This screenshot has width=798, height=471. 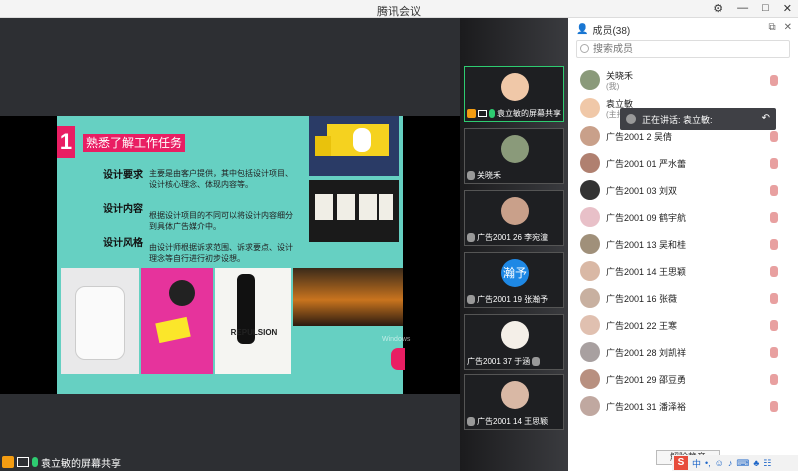 I want to click on speaking-indicator: 正在讲话: 袁立敏: ↶, so click(x=698, y=119).